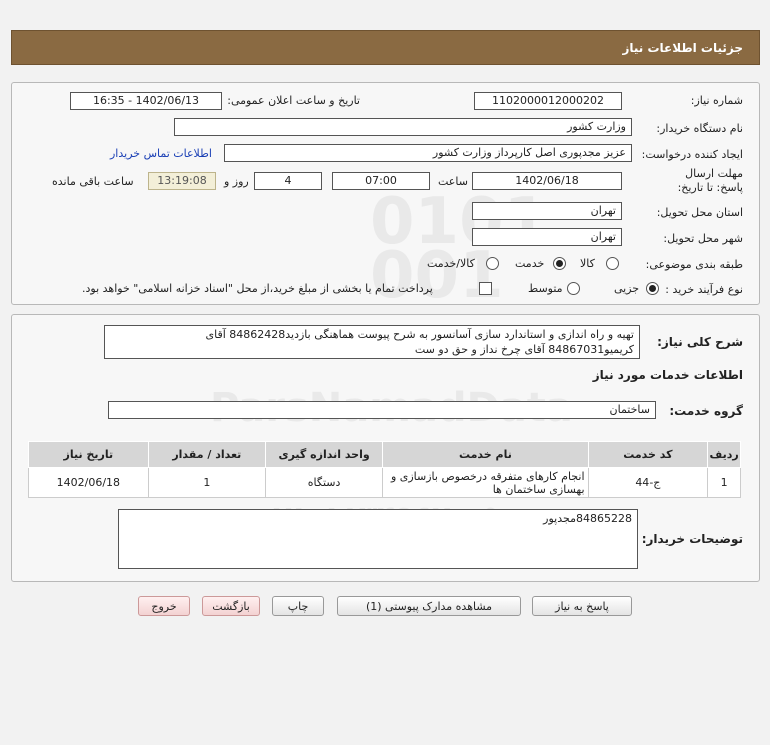 This screenshot has height=745, width=770. I want to click on description-line-2: کریمیو84867031 آقای چرخ نداز و حق دو ست, so click(524, 349).